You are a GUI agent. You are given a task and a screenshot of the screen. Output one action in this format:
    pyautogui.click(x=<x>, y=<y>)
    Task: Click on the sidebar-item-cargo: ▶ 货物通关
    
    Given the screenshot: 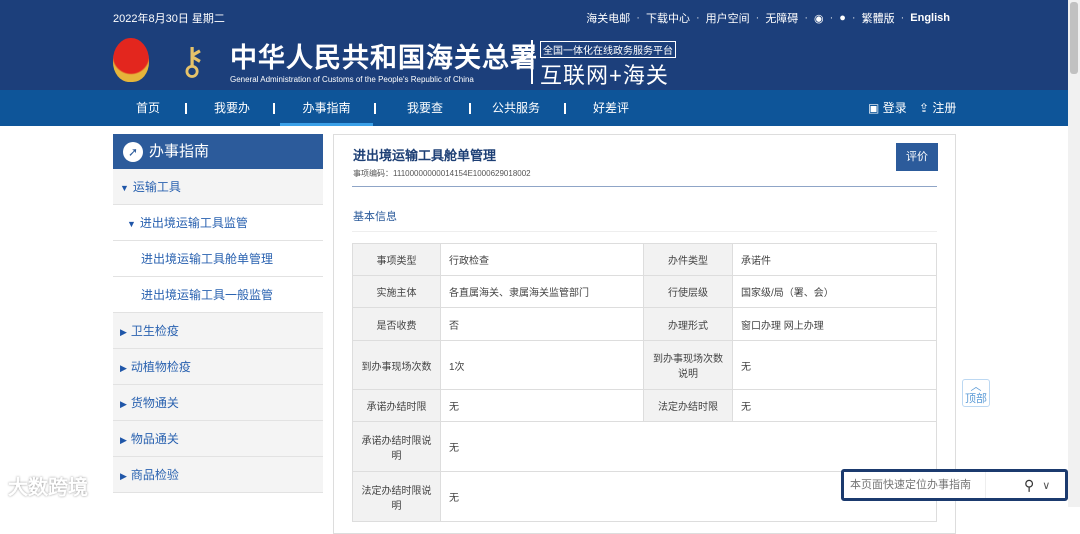 What is the action you would take?
    pyautogui.click(x=218, y=403)
    